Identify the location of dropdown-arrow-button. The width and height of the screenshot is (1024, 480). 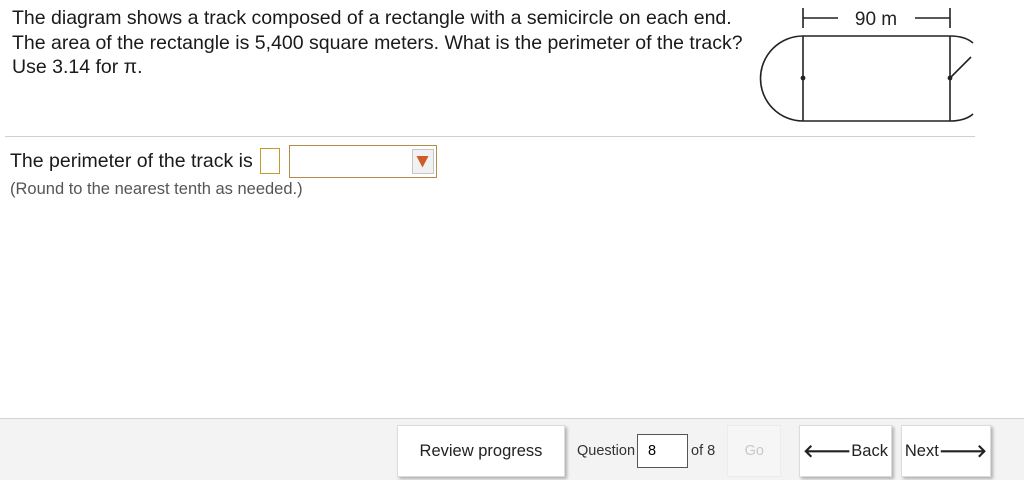
(422, 161).